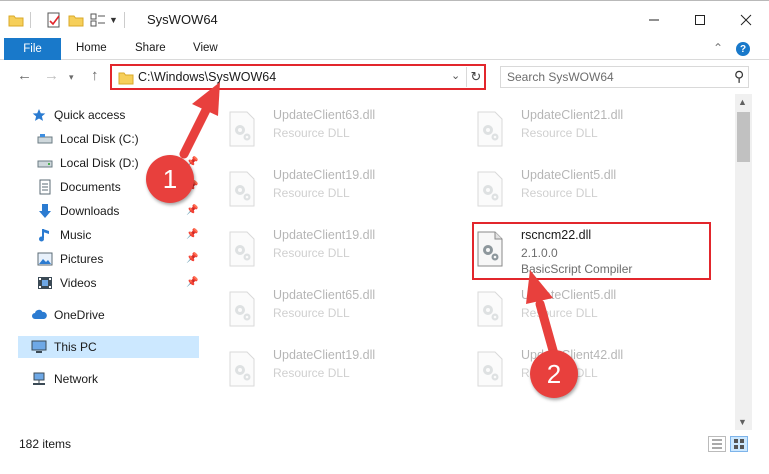 The height and width of the screenshot is (474, 769). Describe the element at coordinates (170, 179) in the screenshot. I see `step-1-badge: 1` at that location.